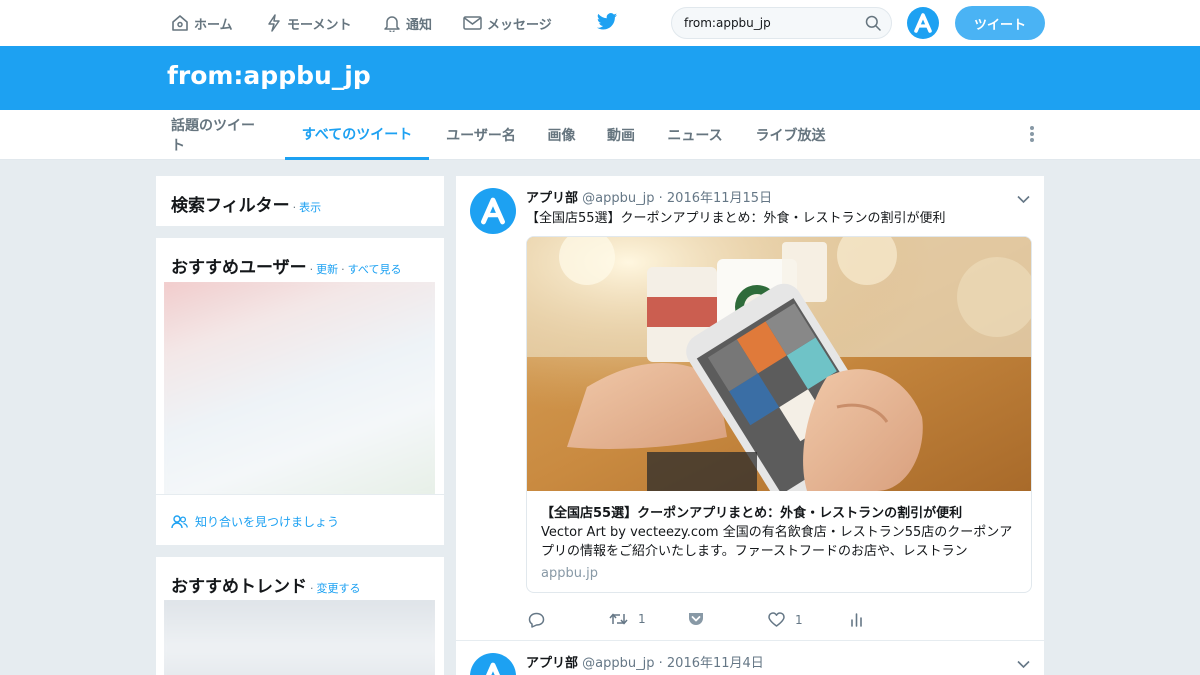 The width and height of the screenshot is (1200, 675). I want to click on trends-title: おすすめトレンド, so click(239, 587).